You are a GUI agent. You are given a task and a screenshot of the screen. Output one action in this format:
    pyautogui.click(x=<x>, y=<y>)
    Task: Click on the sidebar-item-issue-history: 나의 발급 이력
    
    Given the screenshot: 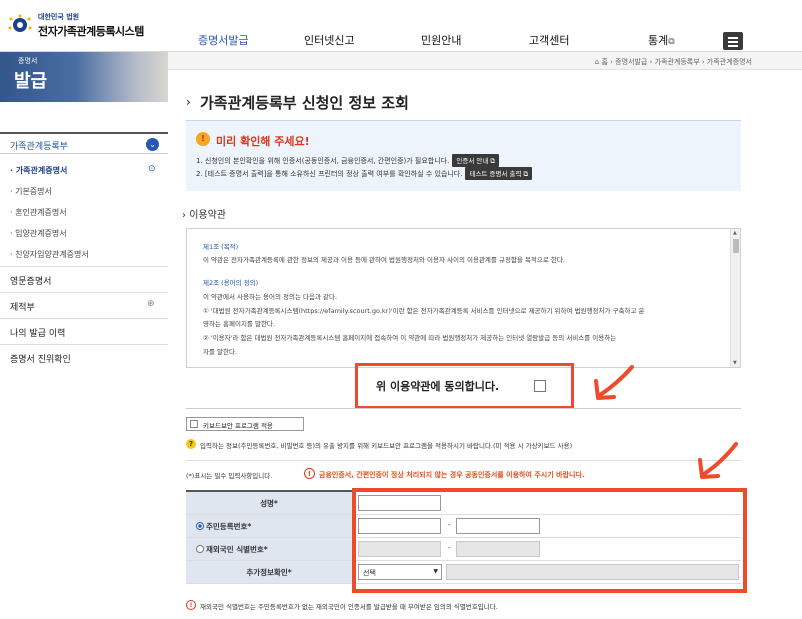 What is the action you would take?
    pyautogui.click(x=84, y=331)
    